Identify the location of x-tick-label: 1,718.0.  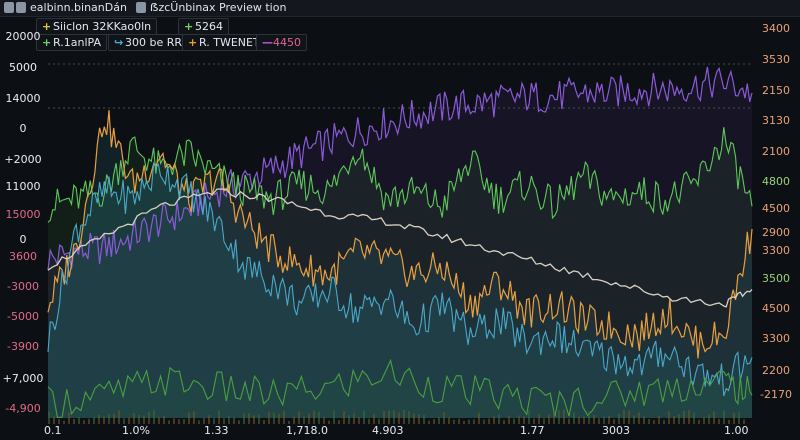
(307, 430).